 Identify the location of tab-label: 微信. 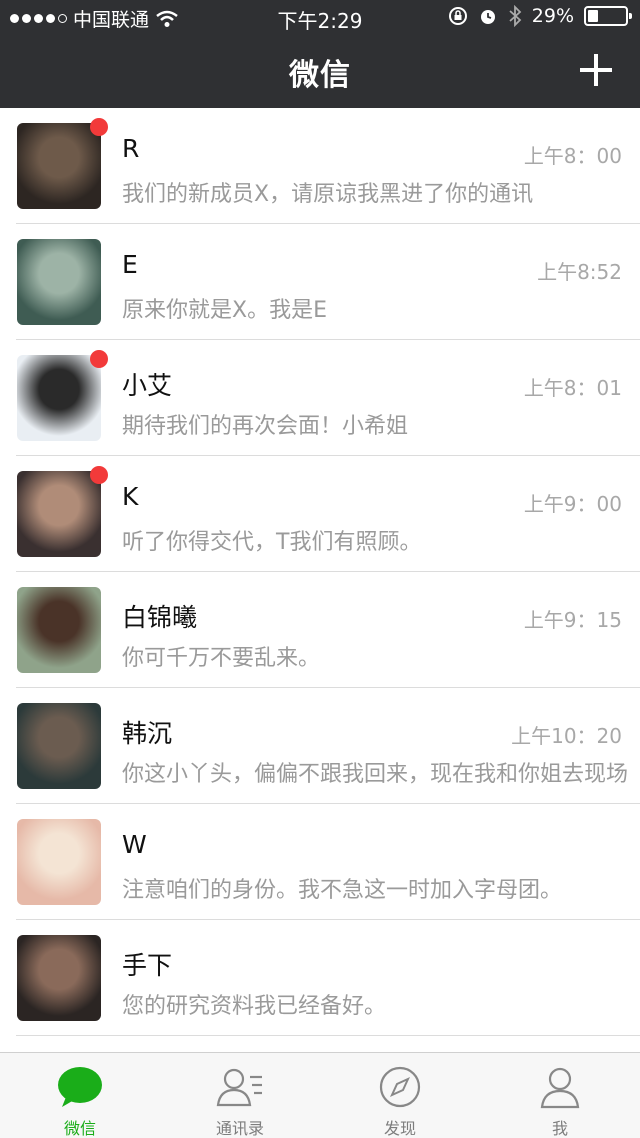
(79, 1128).